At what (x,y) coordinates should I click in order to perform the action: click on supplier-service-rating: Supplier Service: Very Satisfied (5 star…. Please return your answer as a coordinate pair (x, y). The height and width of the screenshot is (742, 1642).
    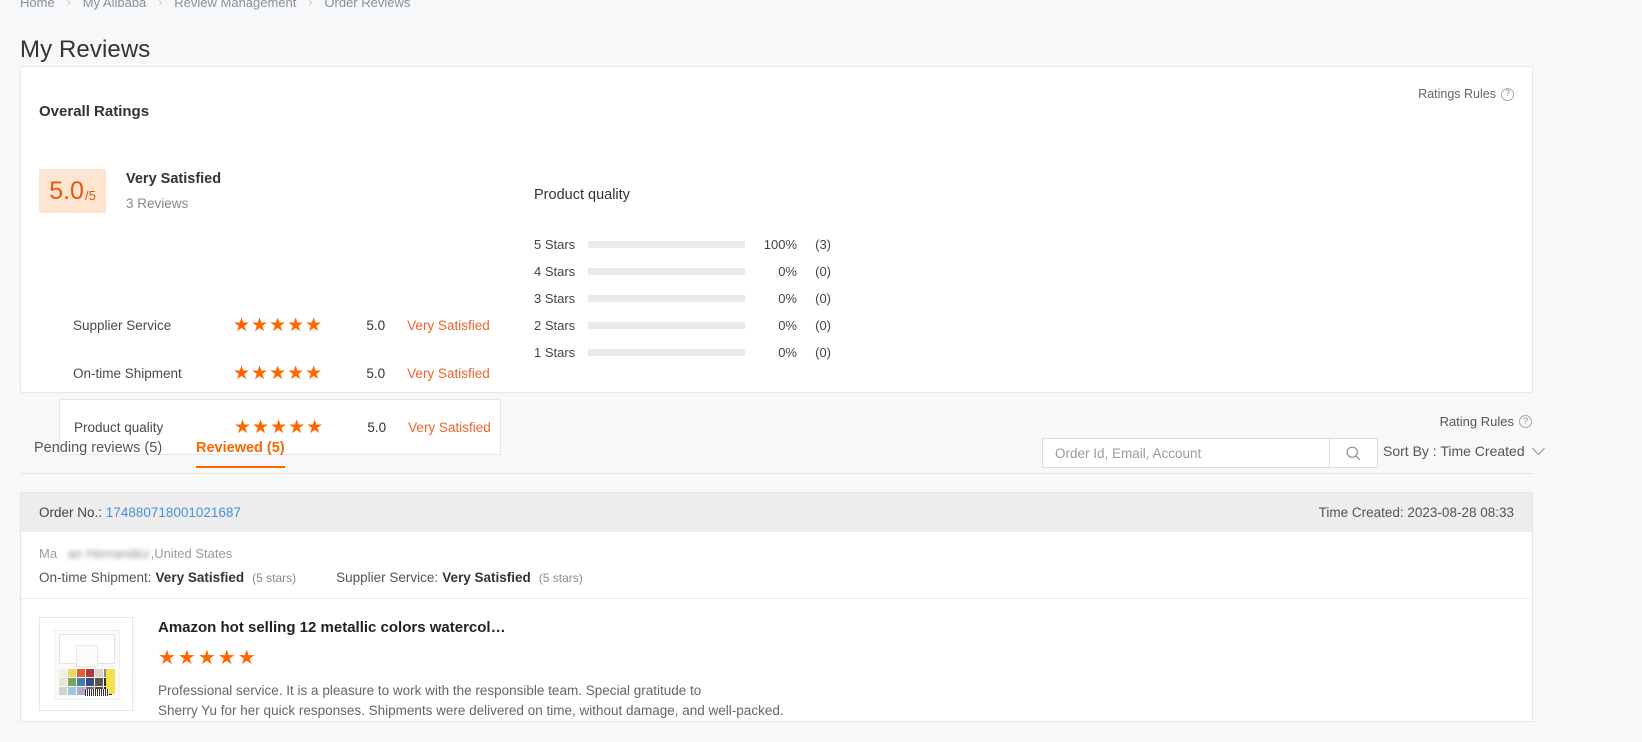
    Looking at the image, I should click on (459, 577).